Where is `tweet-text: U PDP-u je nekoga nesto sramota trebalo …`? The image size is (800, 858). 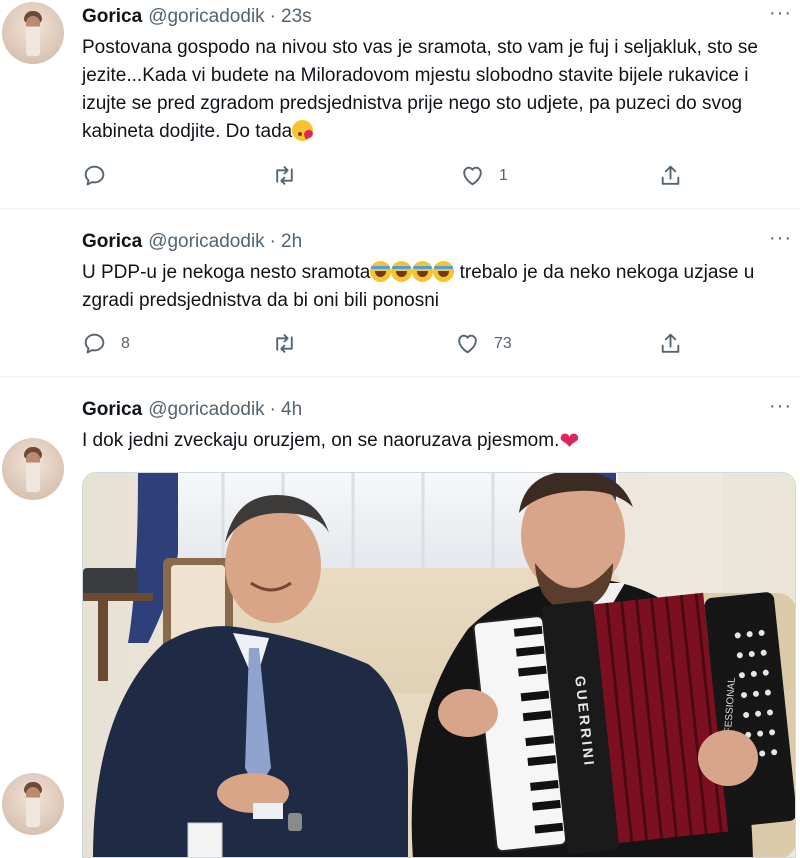
tweet-text: U PDP-u je nekoga nesto sramota trebalo … is located at coordinates (432, 287).